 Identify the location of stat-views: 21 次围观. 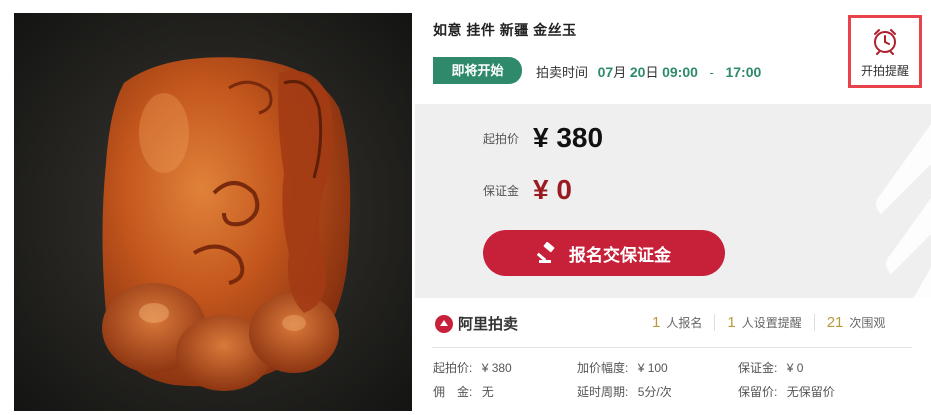
(855, 322).